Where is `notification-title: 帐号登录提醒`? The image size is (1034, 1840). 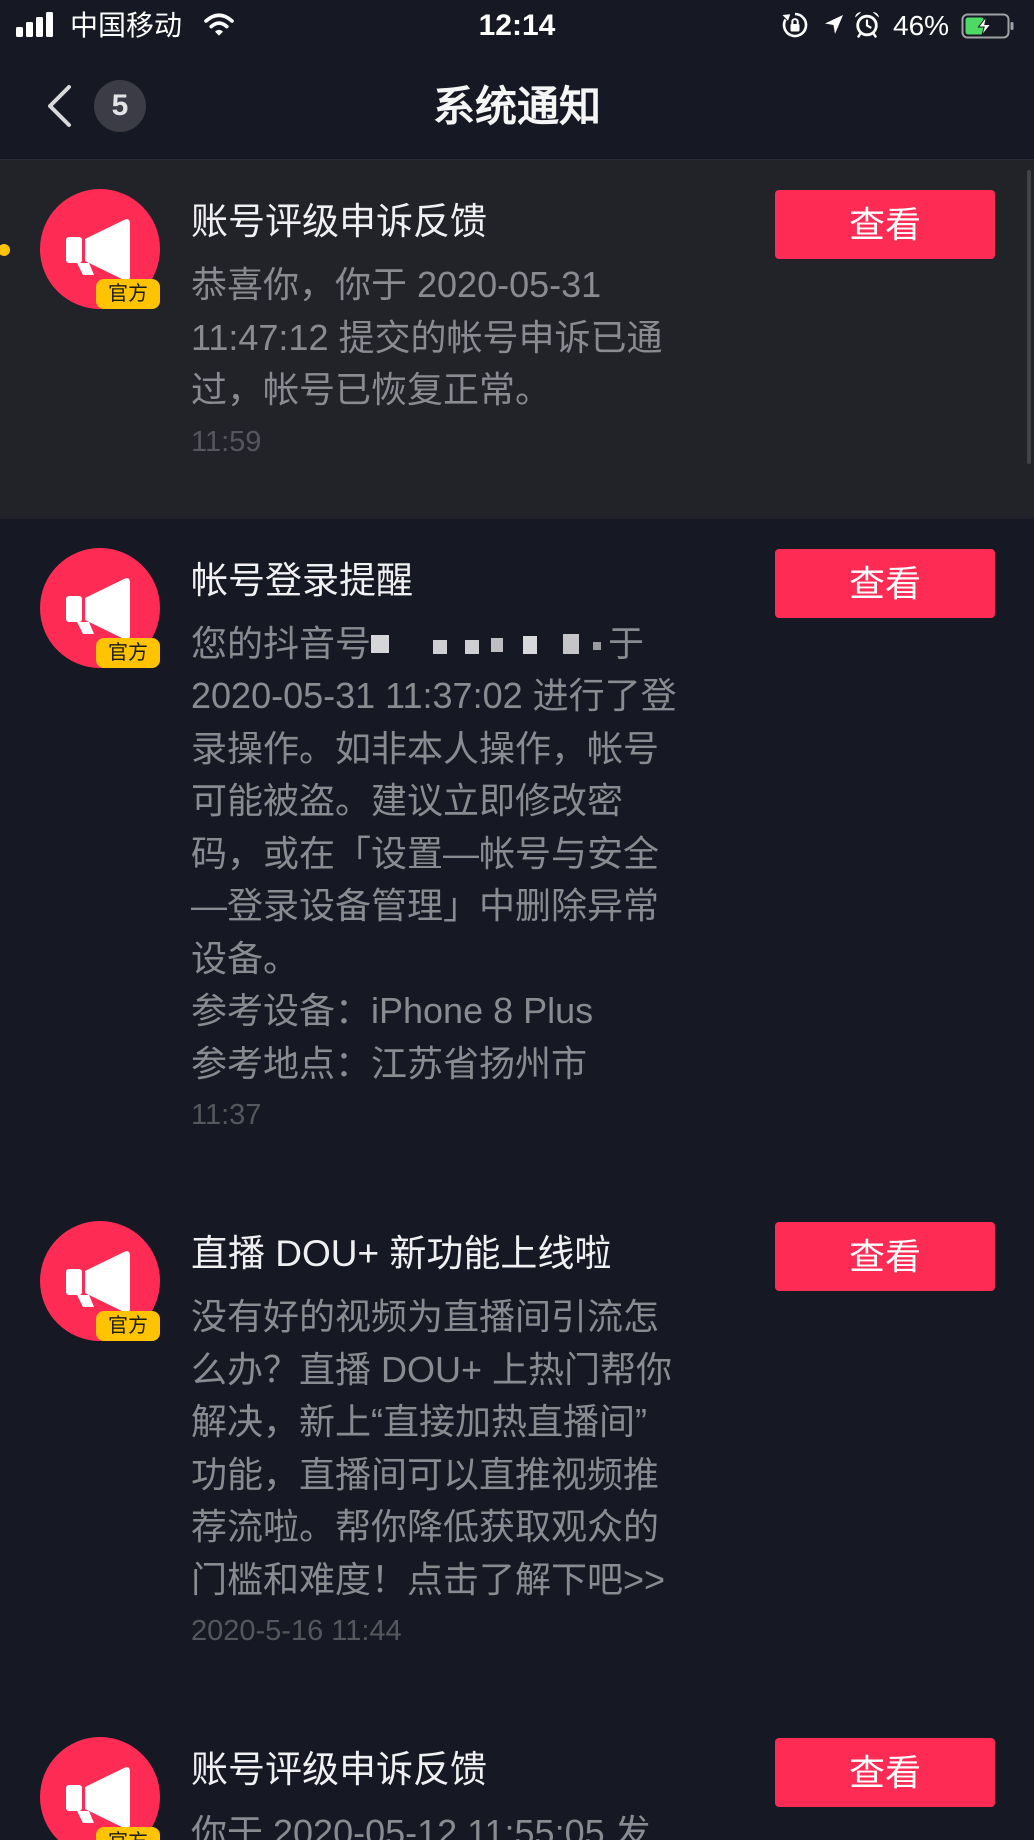 notification-title: 帐号登录提醒 is located at coordinates (302, 580).